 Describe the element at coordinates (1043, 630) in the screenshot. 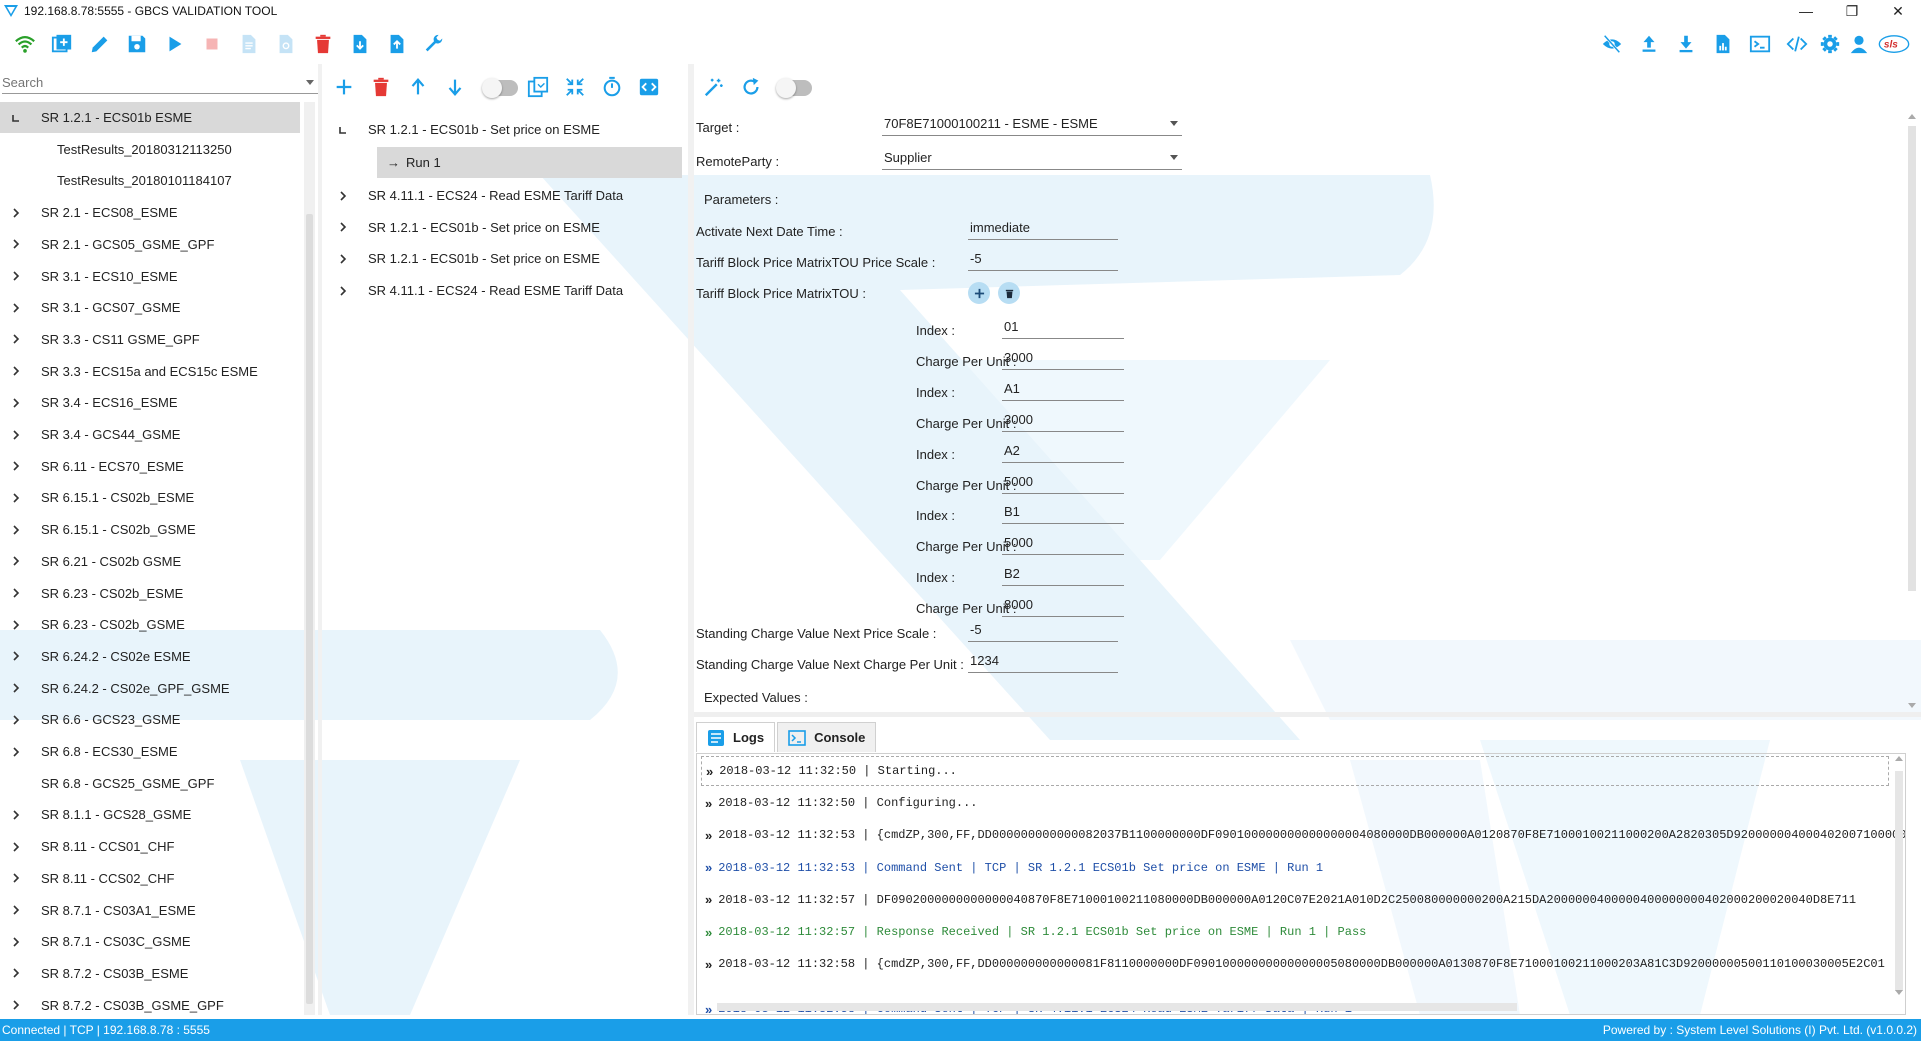

I see `standing-scale-field: -5` at that location.